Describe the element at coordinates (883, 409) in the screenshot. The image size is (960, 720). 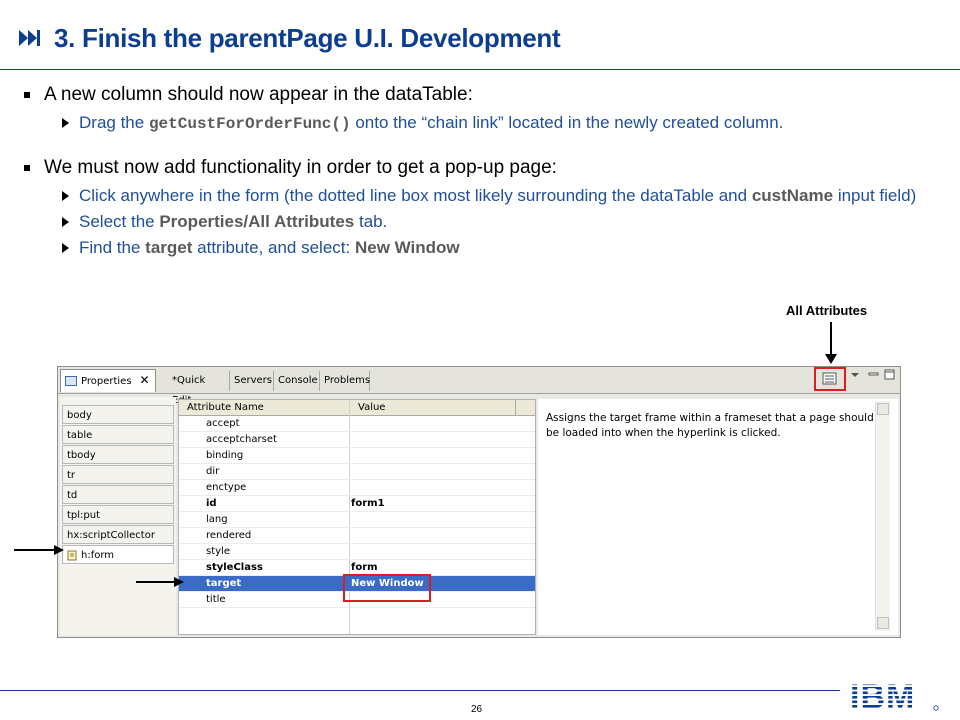
I see `scroll-up-icon` at that location.